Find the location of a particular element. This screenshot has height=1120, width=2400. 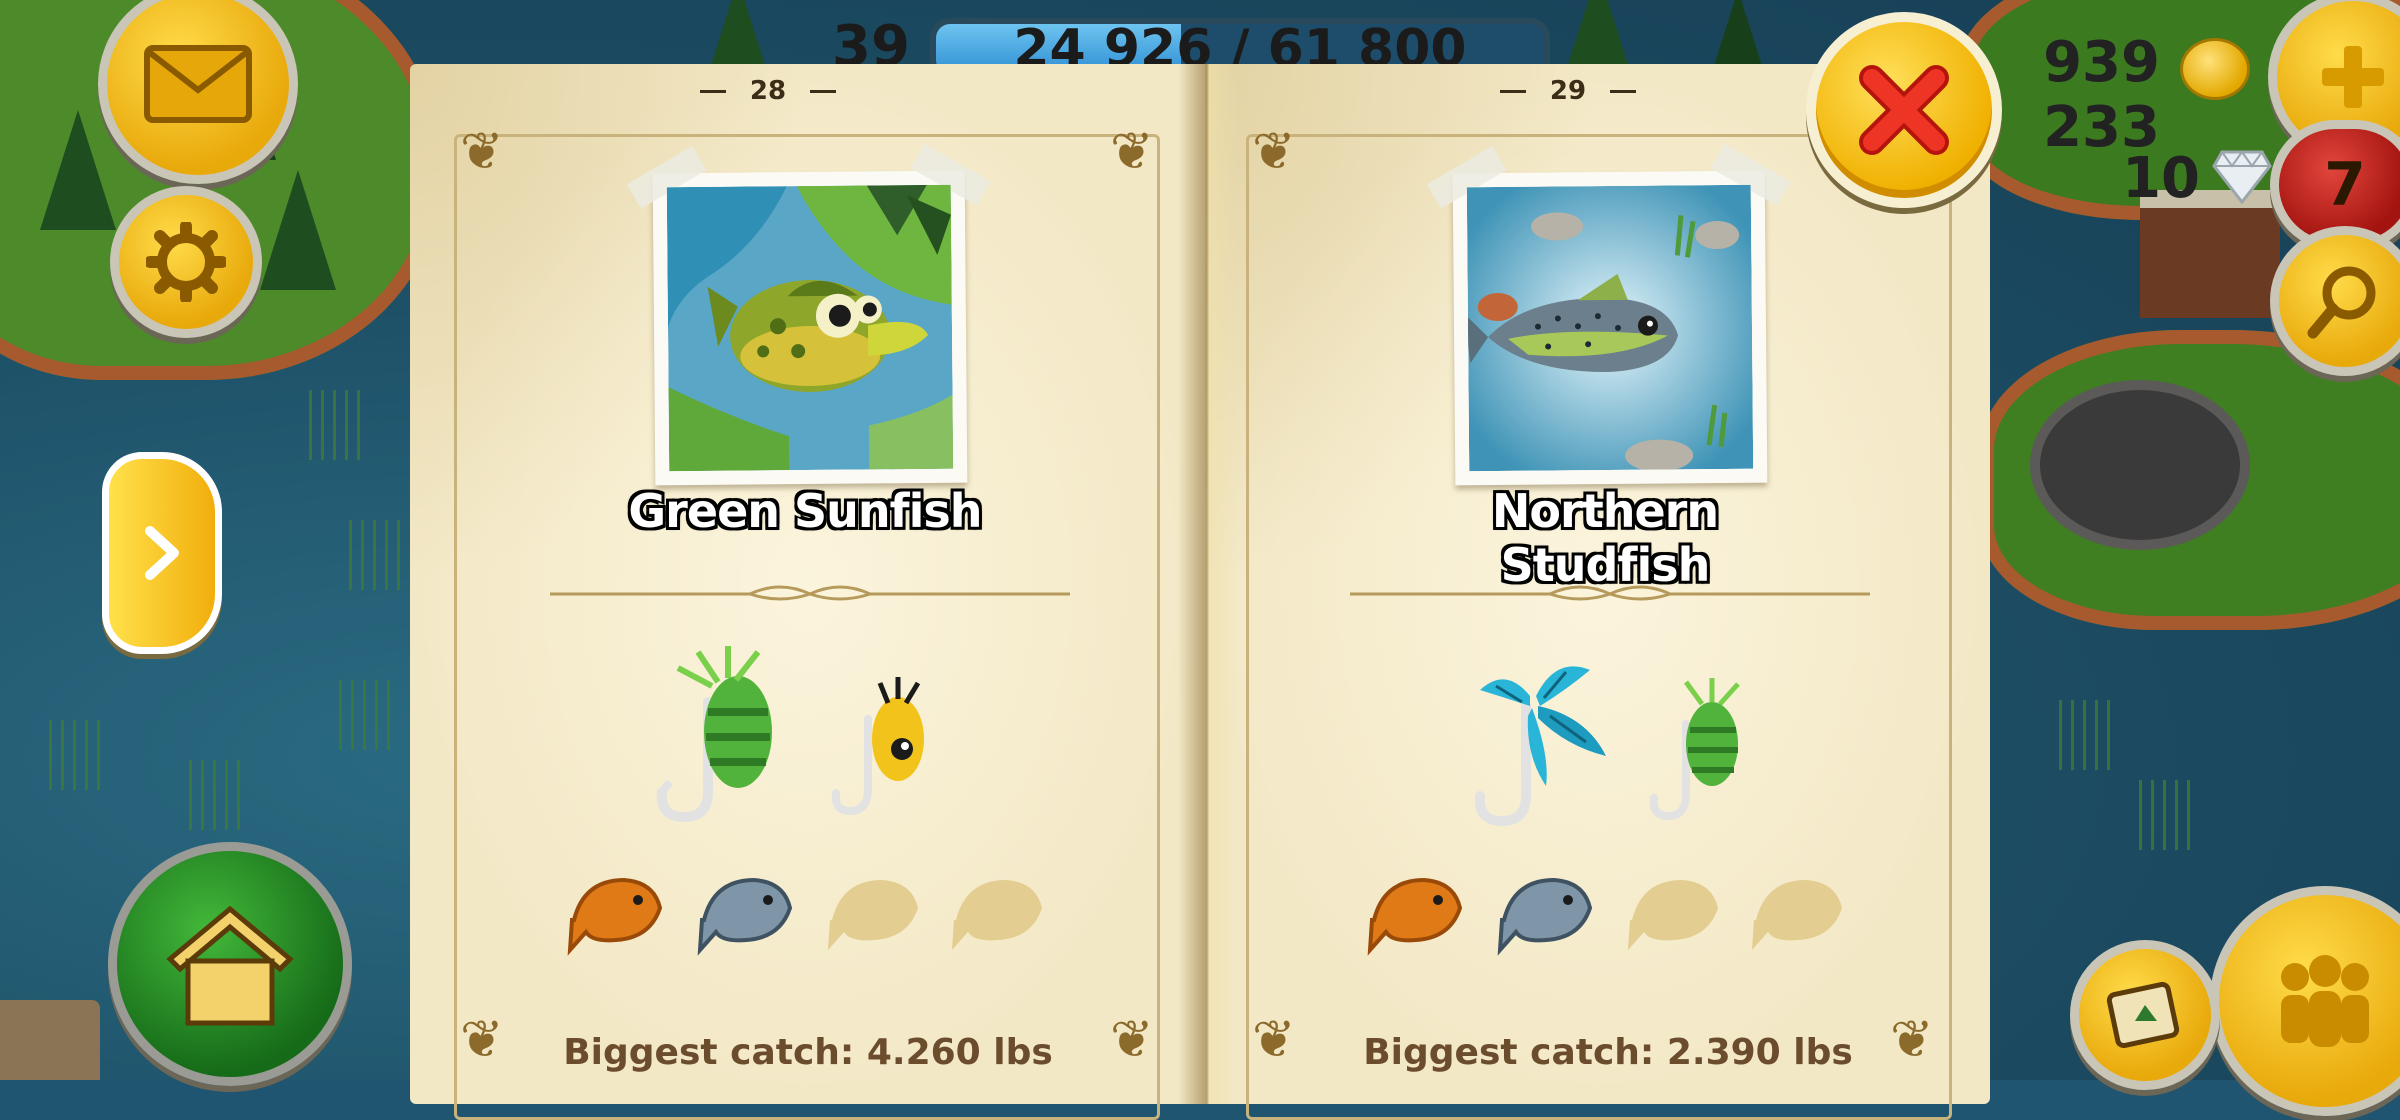

close-icon is located at coordinates (1904, 110).